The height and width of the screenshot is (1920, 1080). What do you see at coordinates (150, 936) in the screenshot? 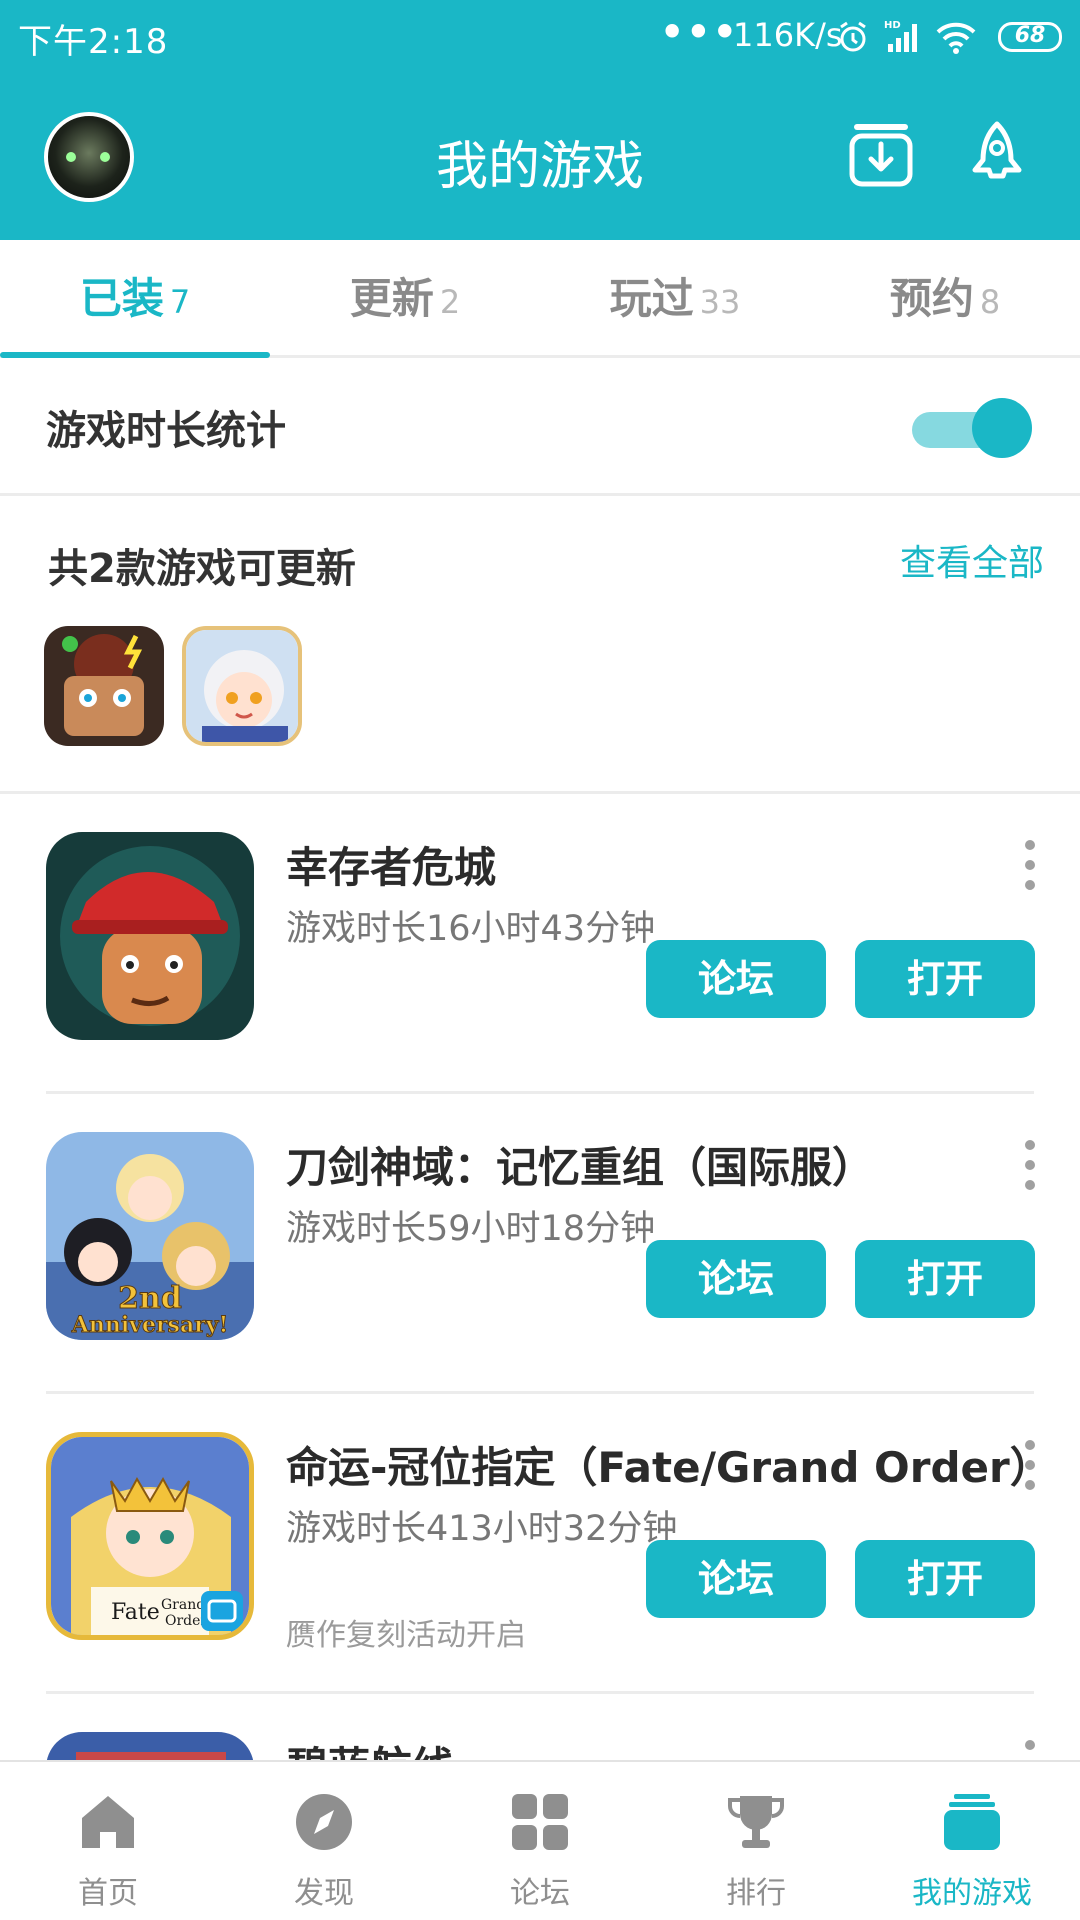
I see `game-icon` at bounding box center [150, 936].